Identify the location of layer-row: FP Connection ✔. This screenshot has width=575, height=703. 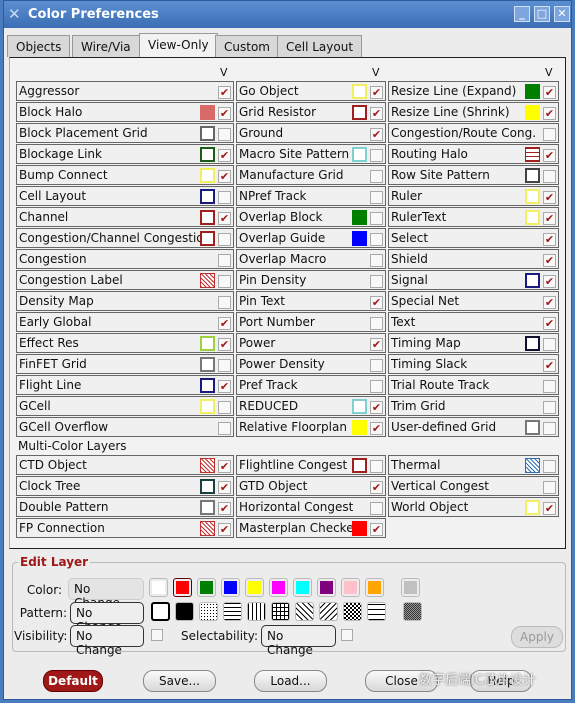
(125, 528).